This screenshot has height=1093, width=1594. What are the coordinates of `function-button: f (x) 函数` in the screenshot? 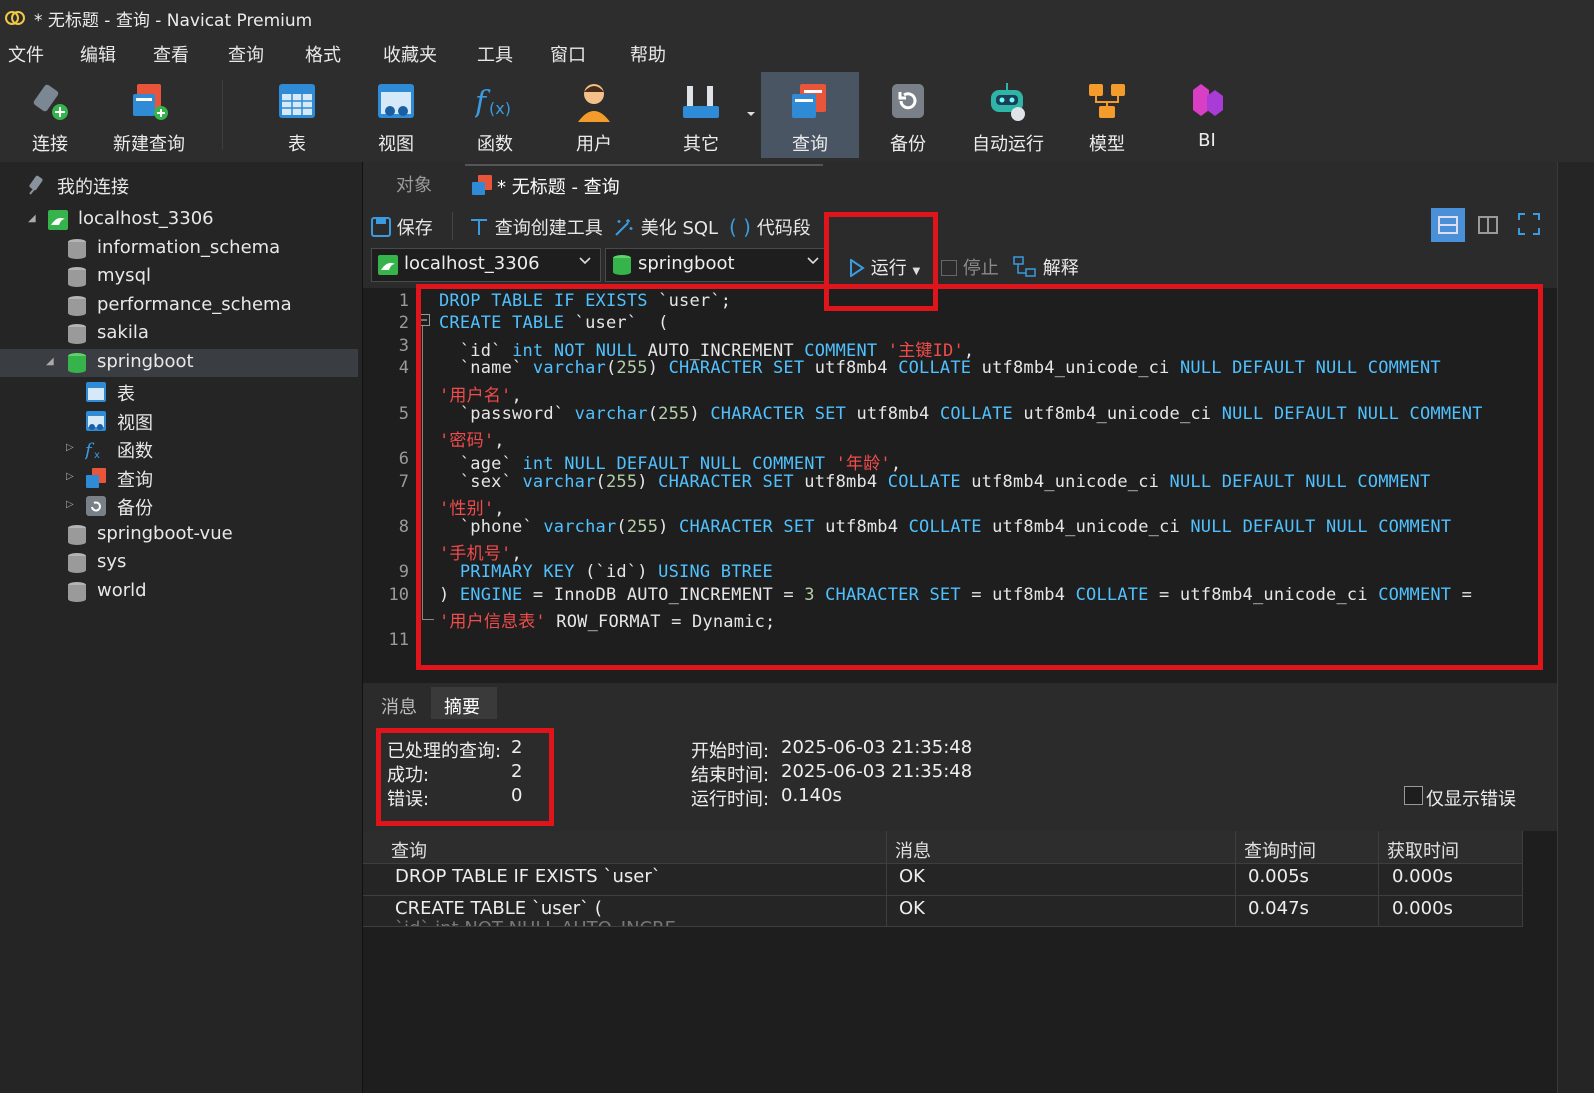 It's located at (495, 115).